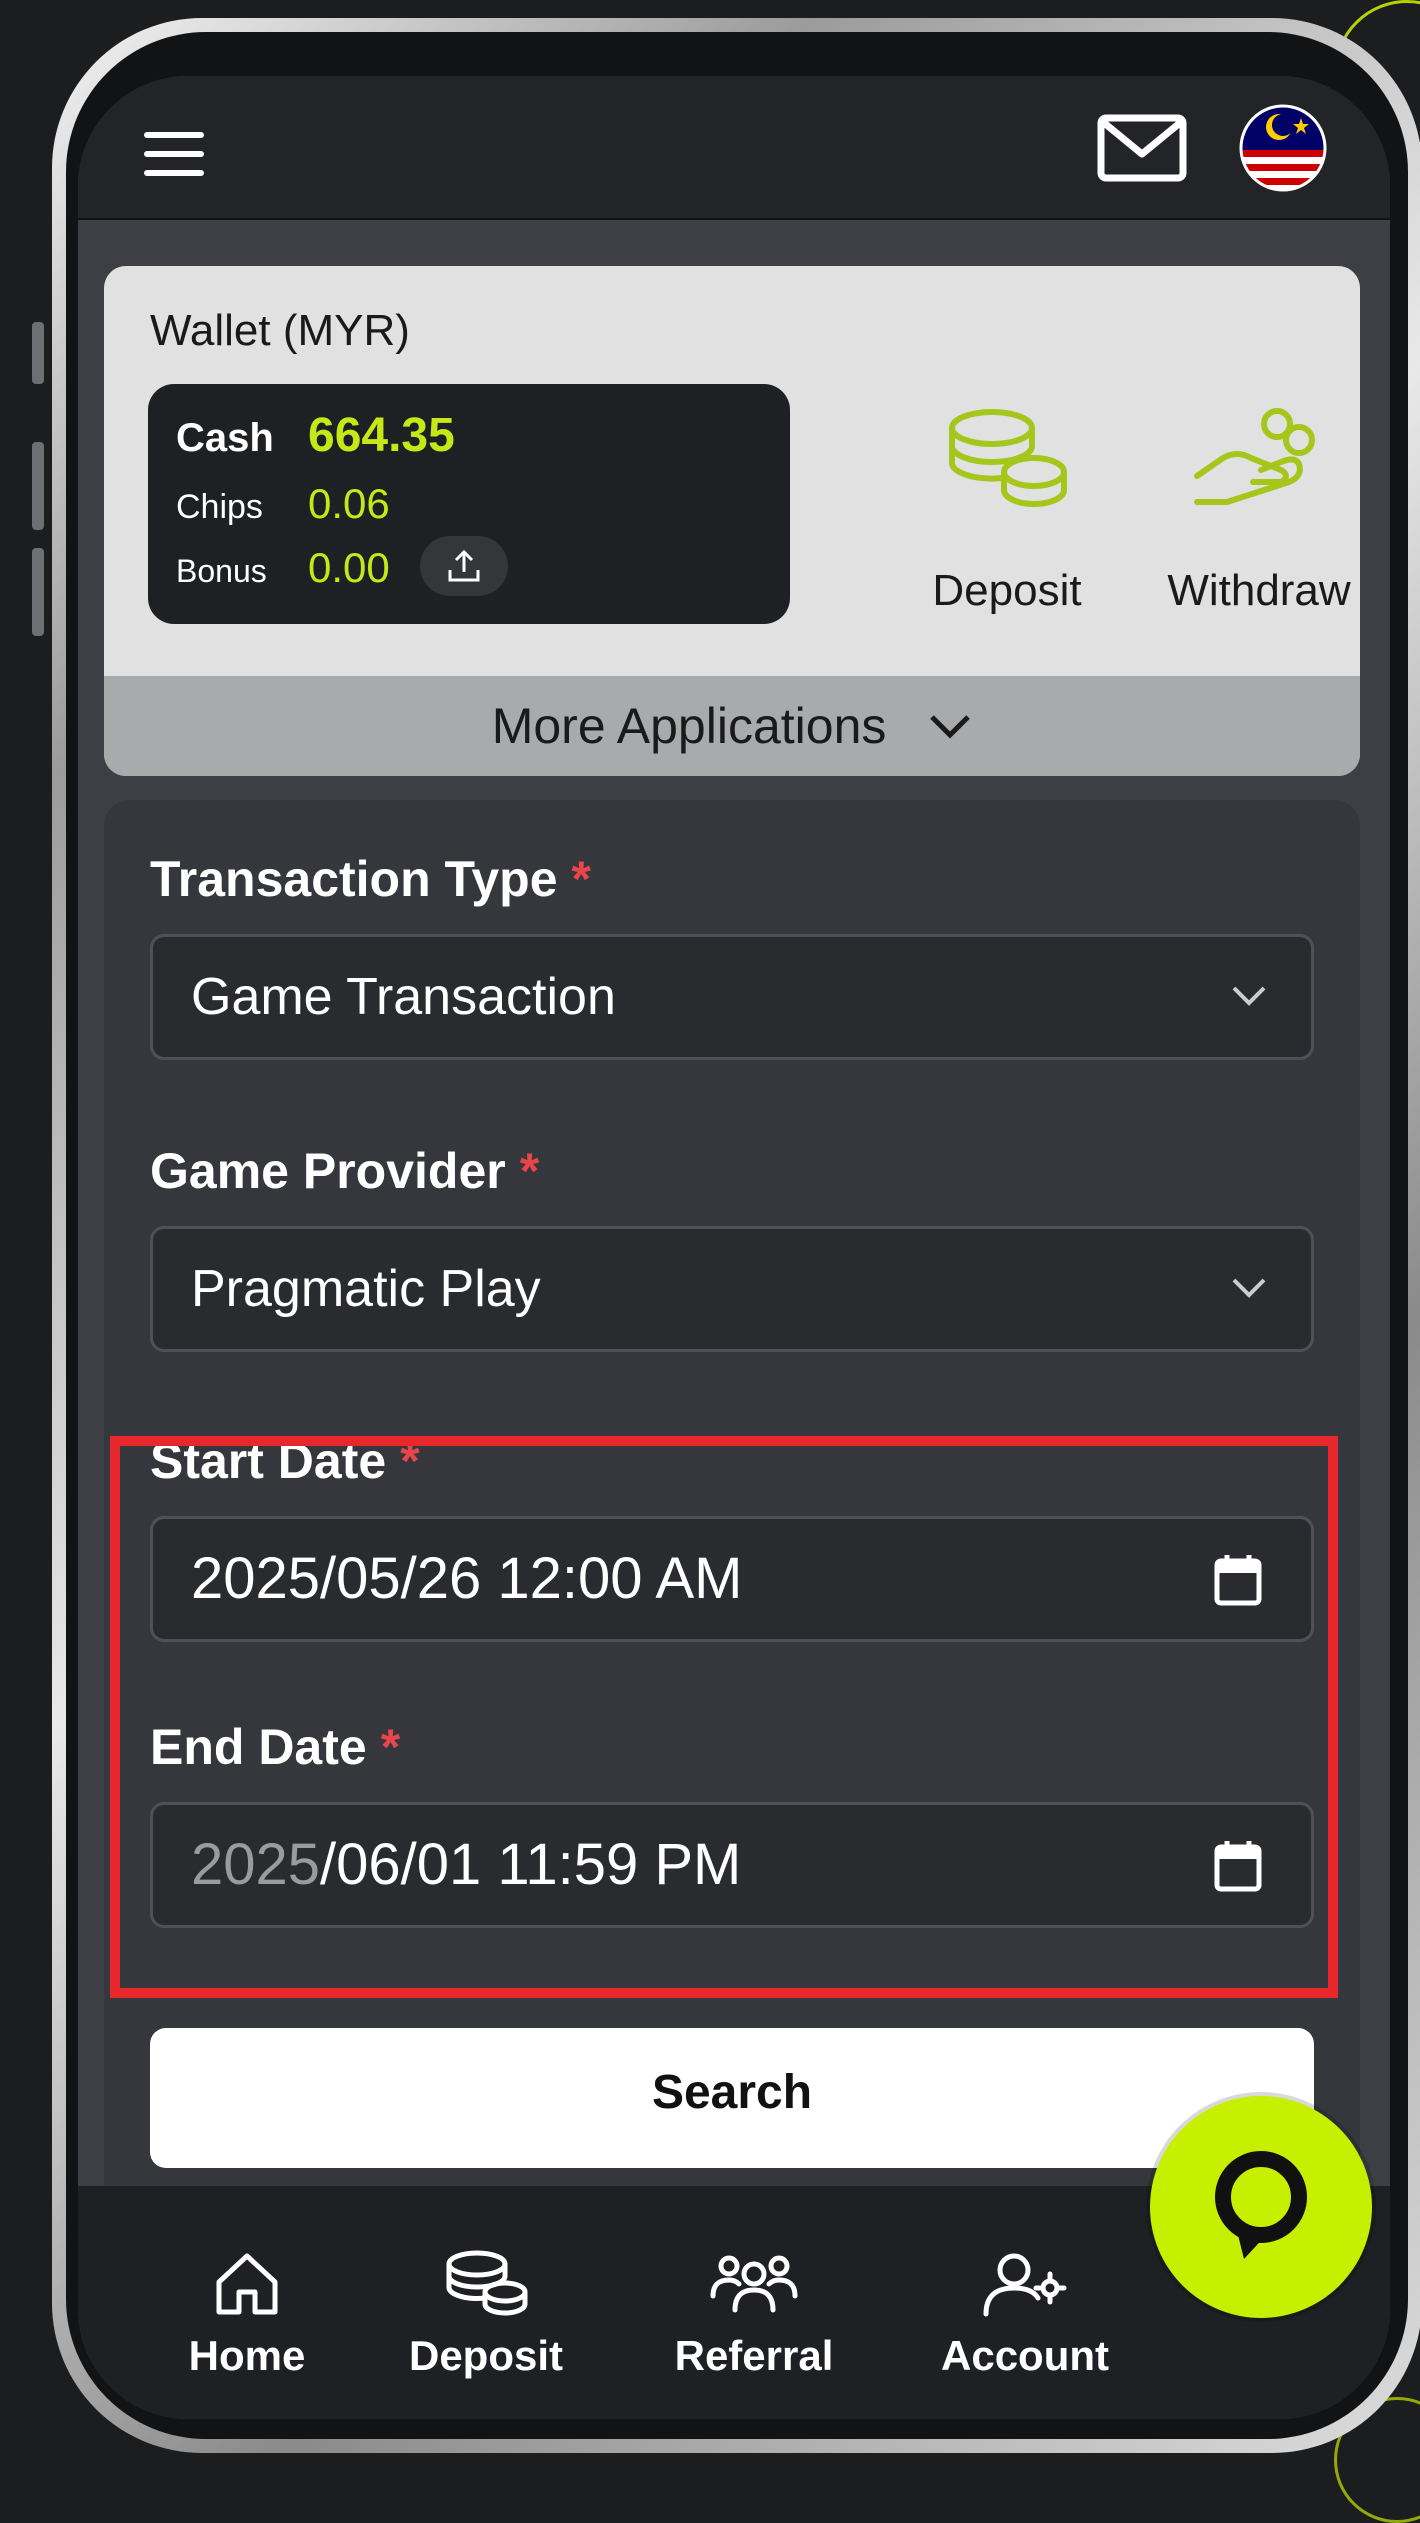  What do you see at coordinates (174, 154) in the screenshot?
I see `hamburger-menu-icon` at bounding box center [174, 154].